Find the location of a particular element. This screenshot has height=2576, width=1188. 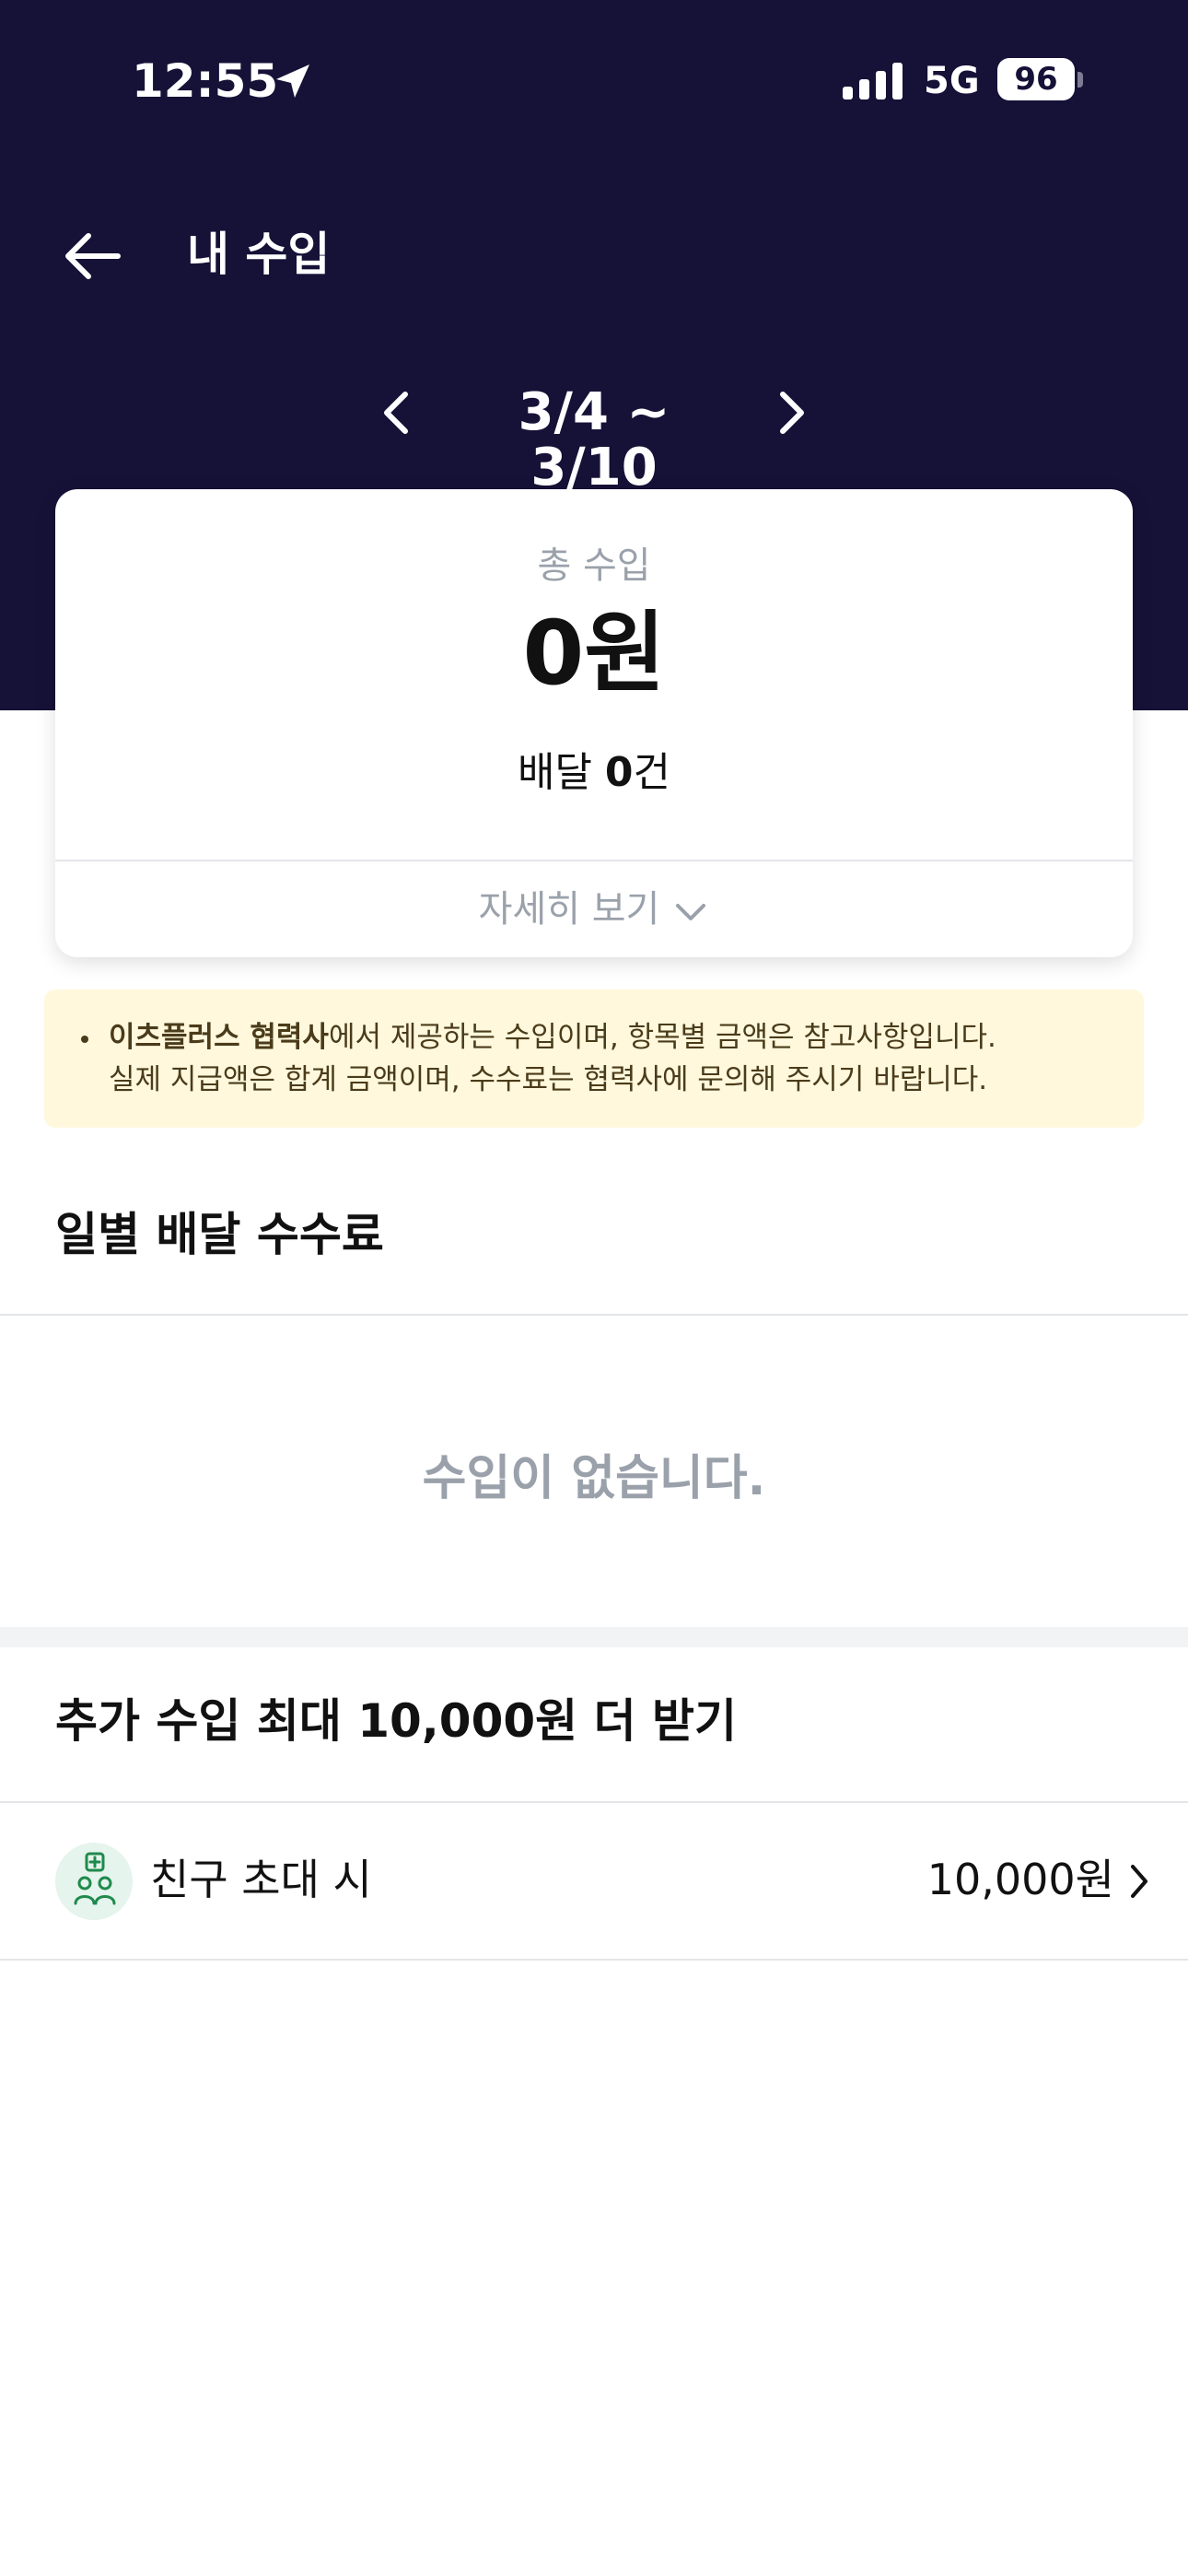

bonus-title: 추가 수입 최대 10,000원 더 받기 is located at coordinates (396, 1721).